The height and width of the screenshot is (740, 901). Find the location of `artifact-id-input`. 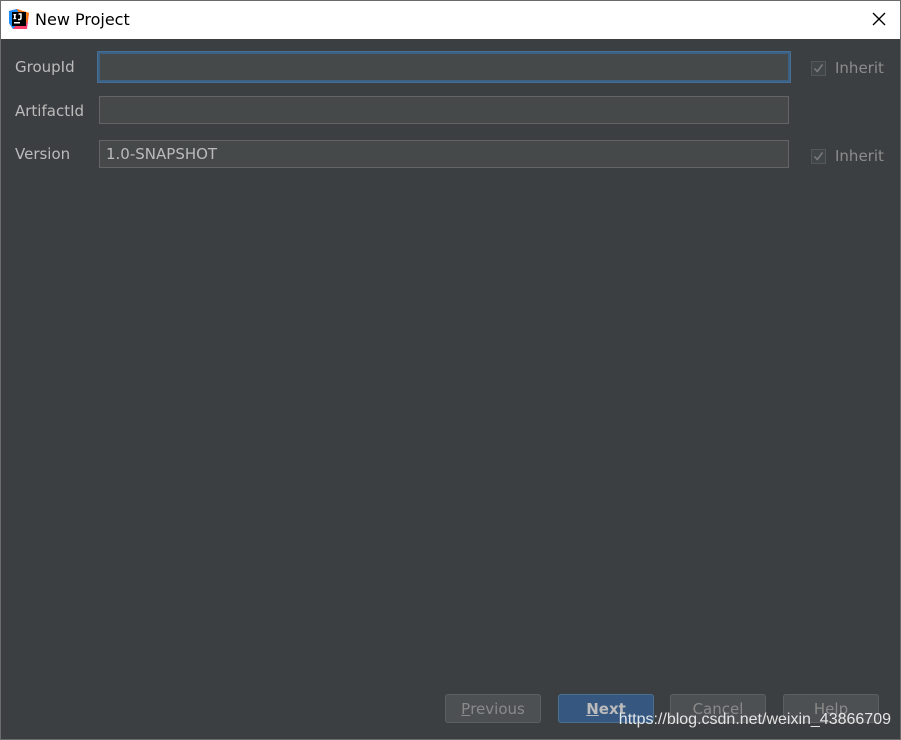

artifact-id-input is located at coordinates (444, 110).